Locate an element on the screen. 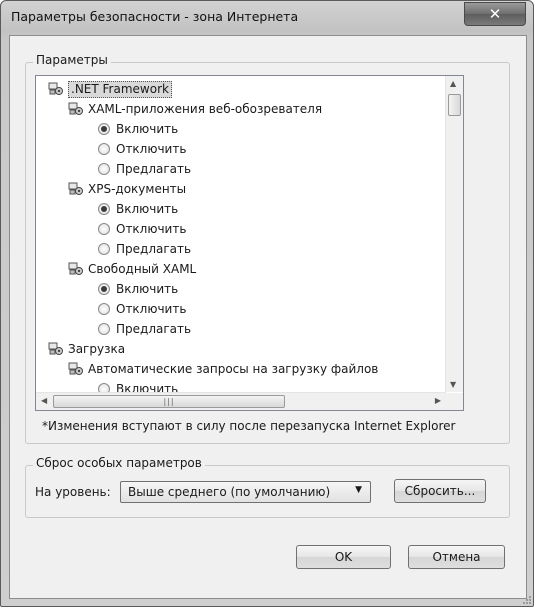  tree-item-label: Загрузка is located at coordinates (97, 349).